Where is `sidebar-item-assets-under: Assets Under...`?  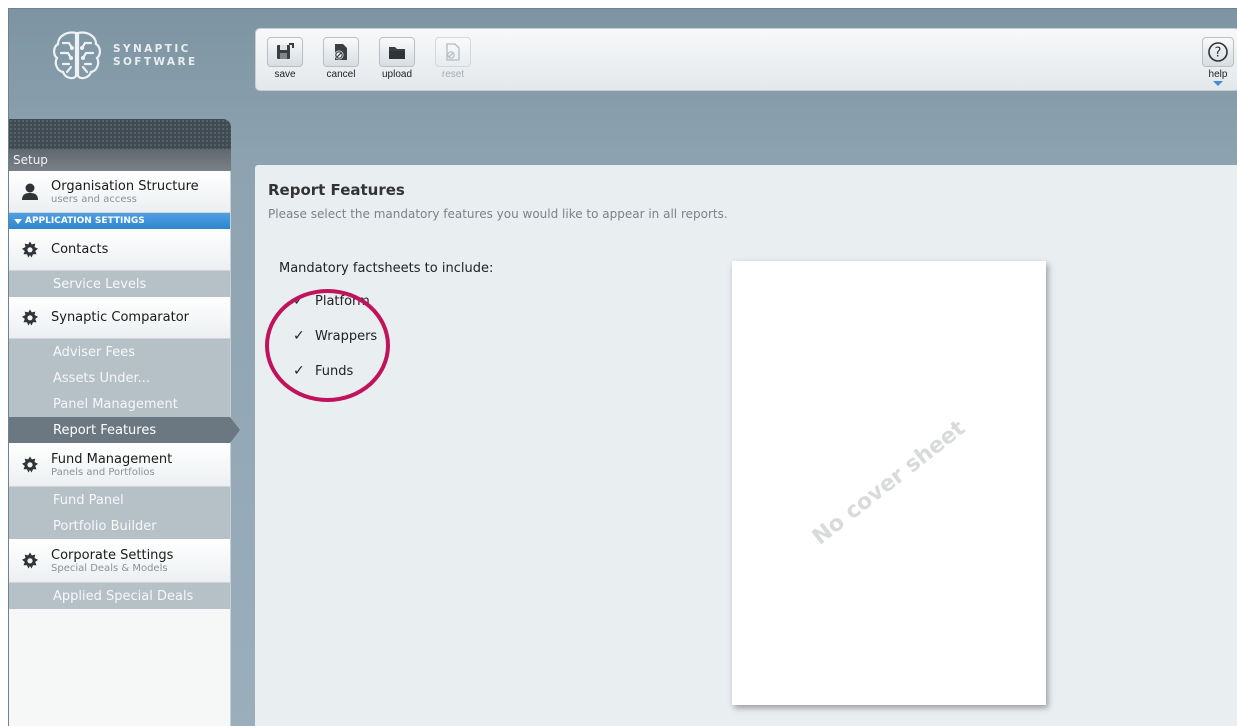 sidebar-item-assets-under: Assets Under... is located at coordinates (119, 378).